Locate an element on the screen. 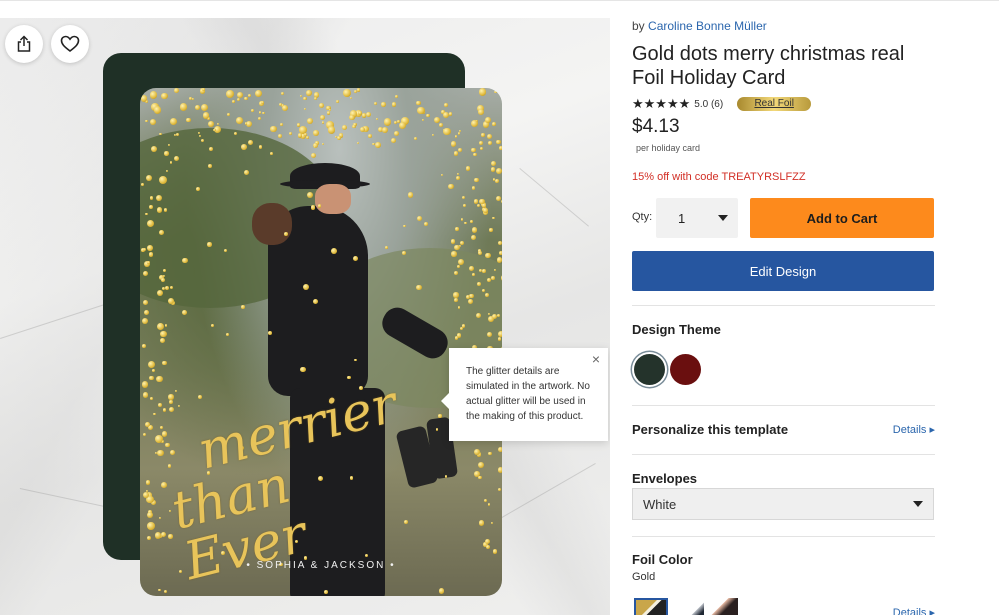  star-rating-icon: ★★★★★ is located at coordinates (661, 104).